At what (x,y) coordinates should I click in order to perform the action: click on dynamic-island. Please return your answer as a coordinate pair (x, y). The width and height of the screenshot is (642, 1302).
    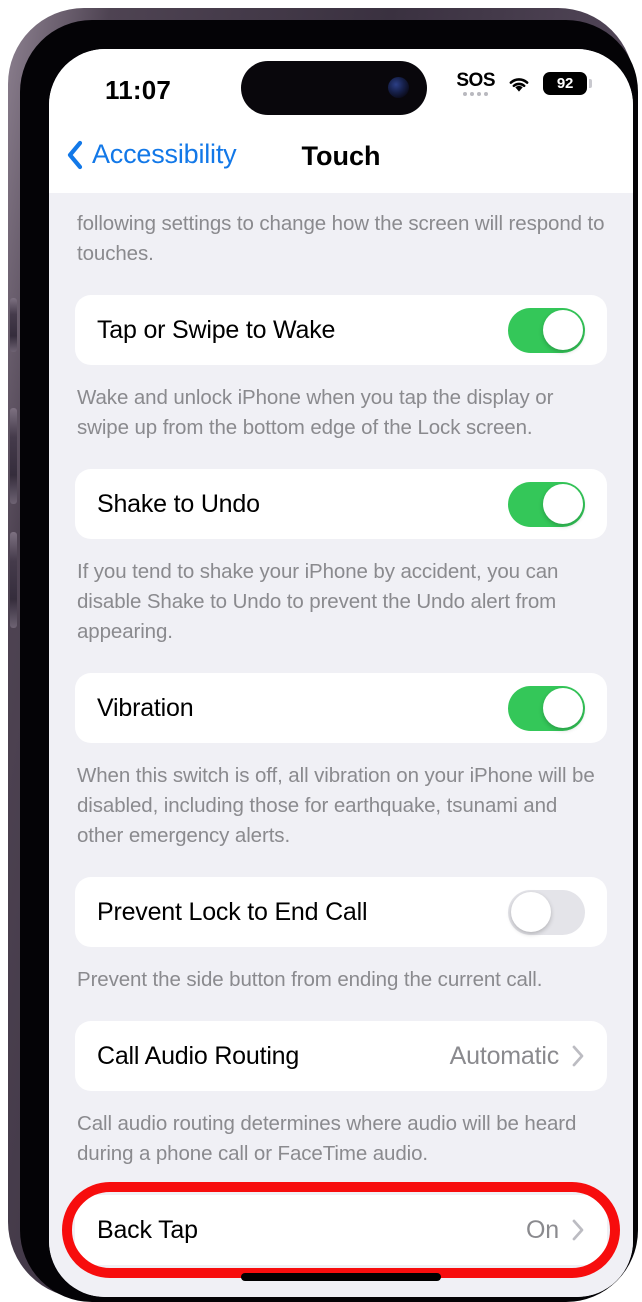
    Looking at the image, I should click on (334, 88).